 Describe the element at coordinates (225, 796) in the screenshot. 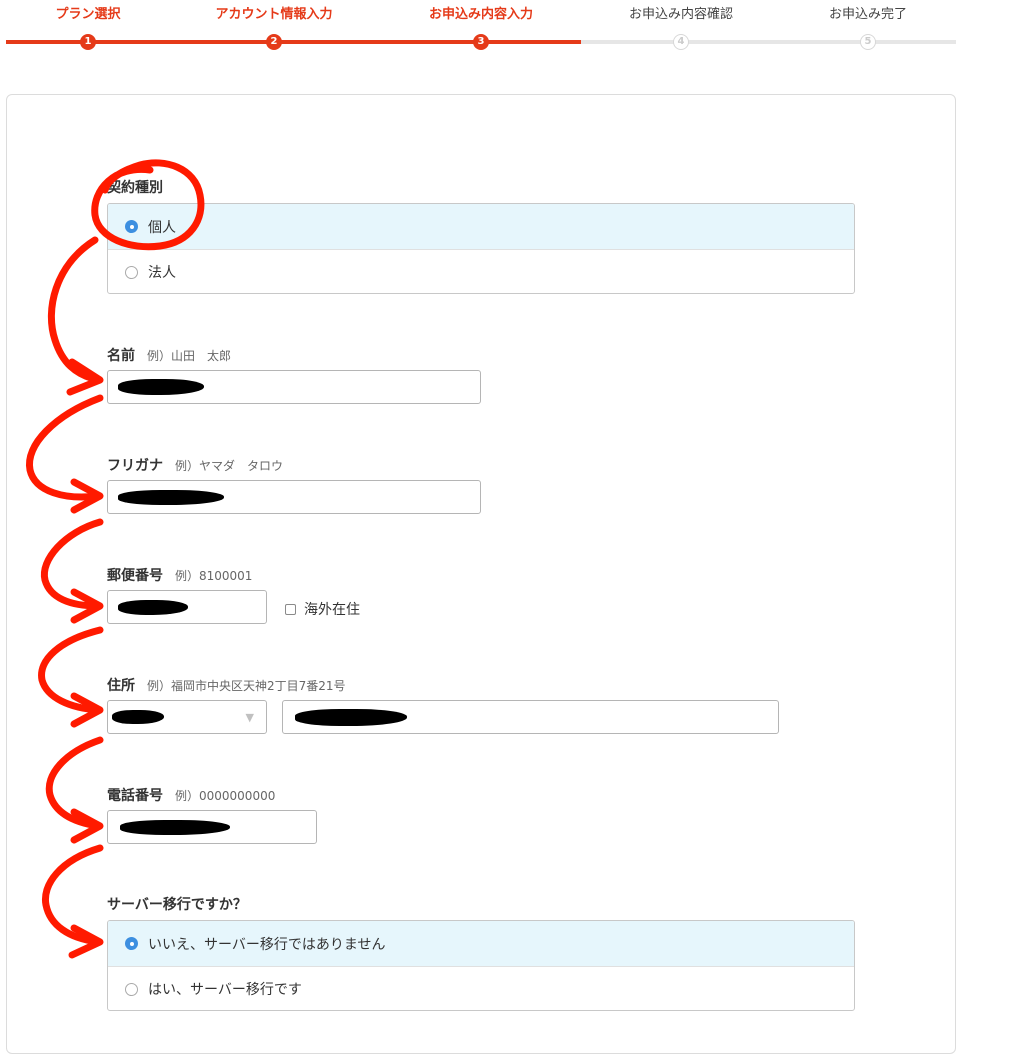

I see `phone-example-hint: 例）0000000000` at that location.